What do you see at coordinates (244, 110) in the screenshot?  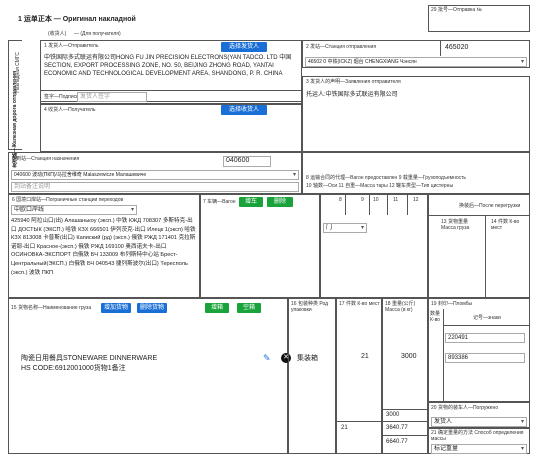 I see `select-consignee-button: 选择收货人` at bounding box center [244, 110].